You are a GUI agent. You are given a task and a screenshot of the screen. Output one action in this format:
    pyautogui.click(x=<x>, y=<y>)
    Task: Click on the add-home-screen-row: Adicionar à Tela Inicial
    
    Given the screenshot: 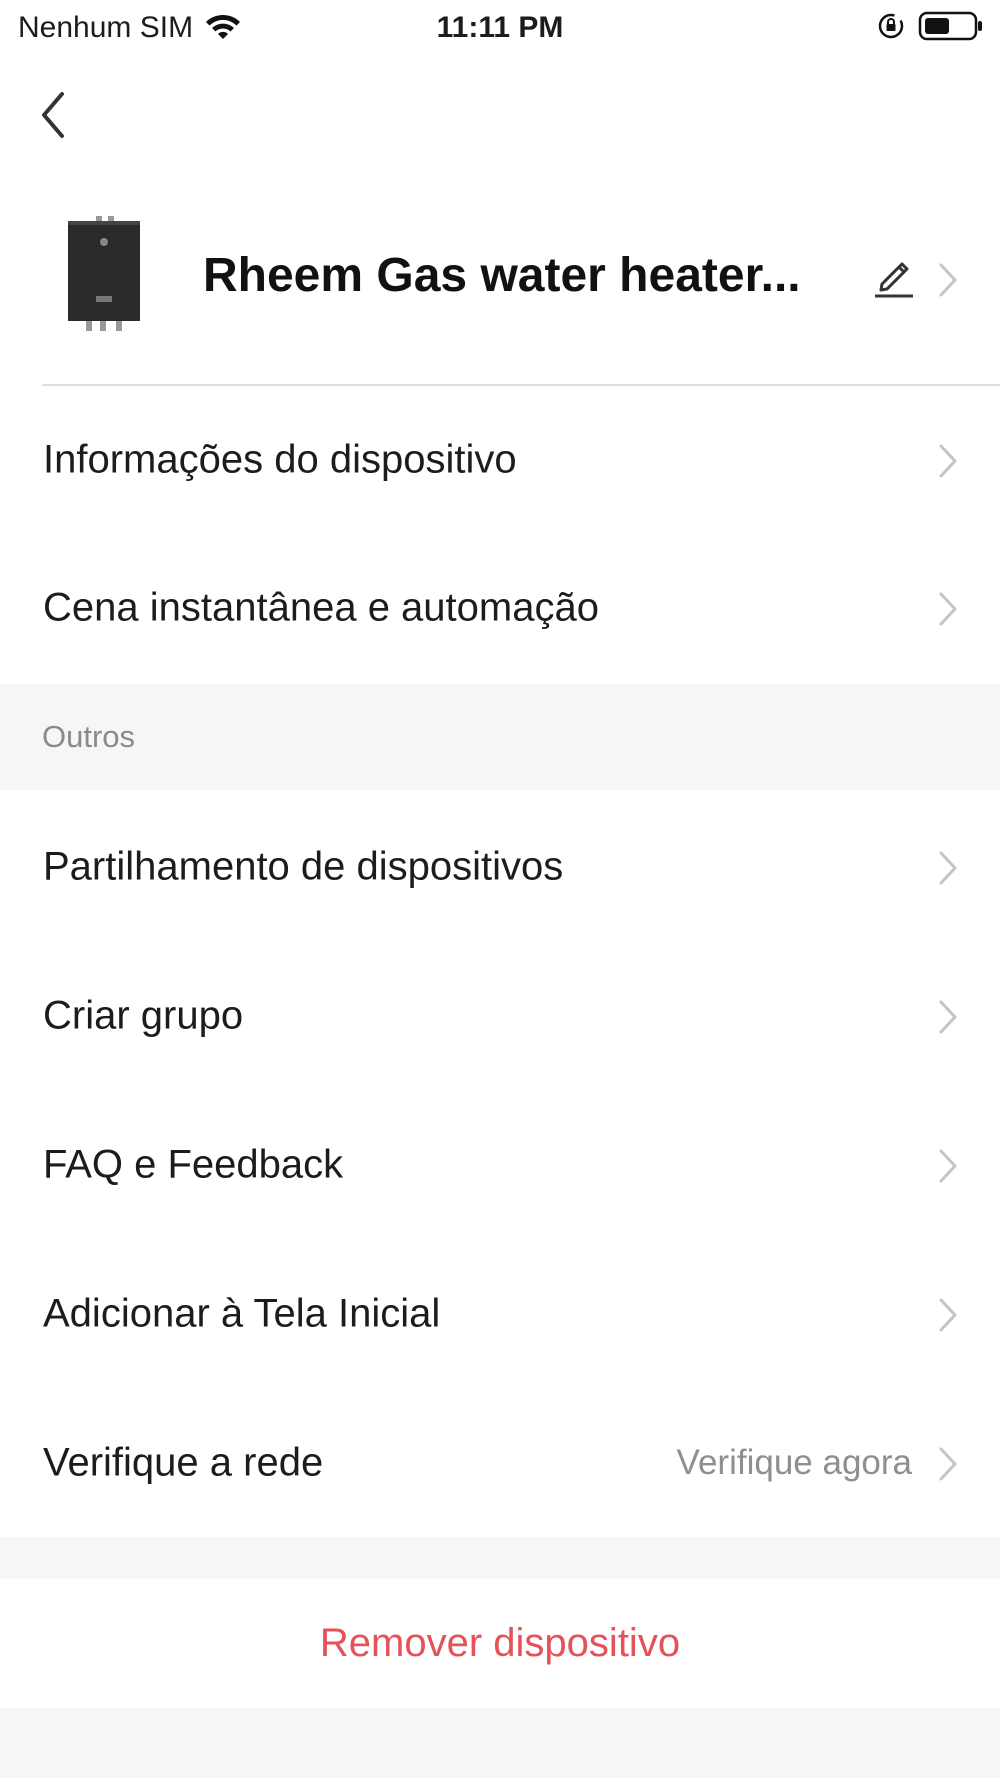 What is the action you would take?
    pyautogui.click(x=500, y=1314)
    